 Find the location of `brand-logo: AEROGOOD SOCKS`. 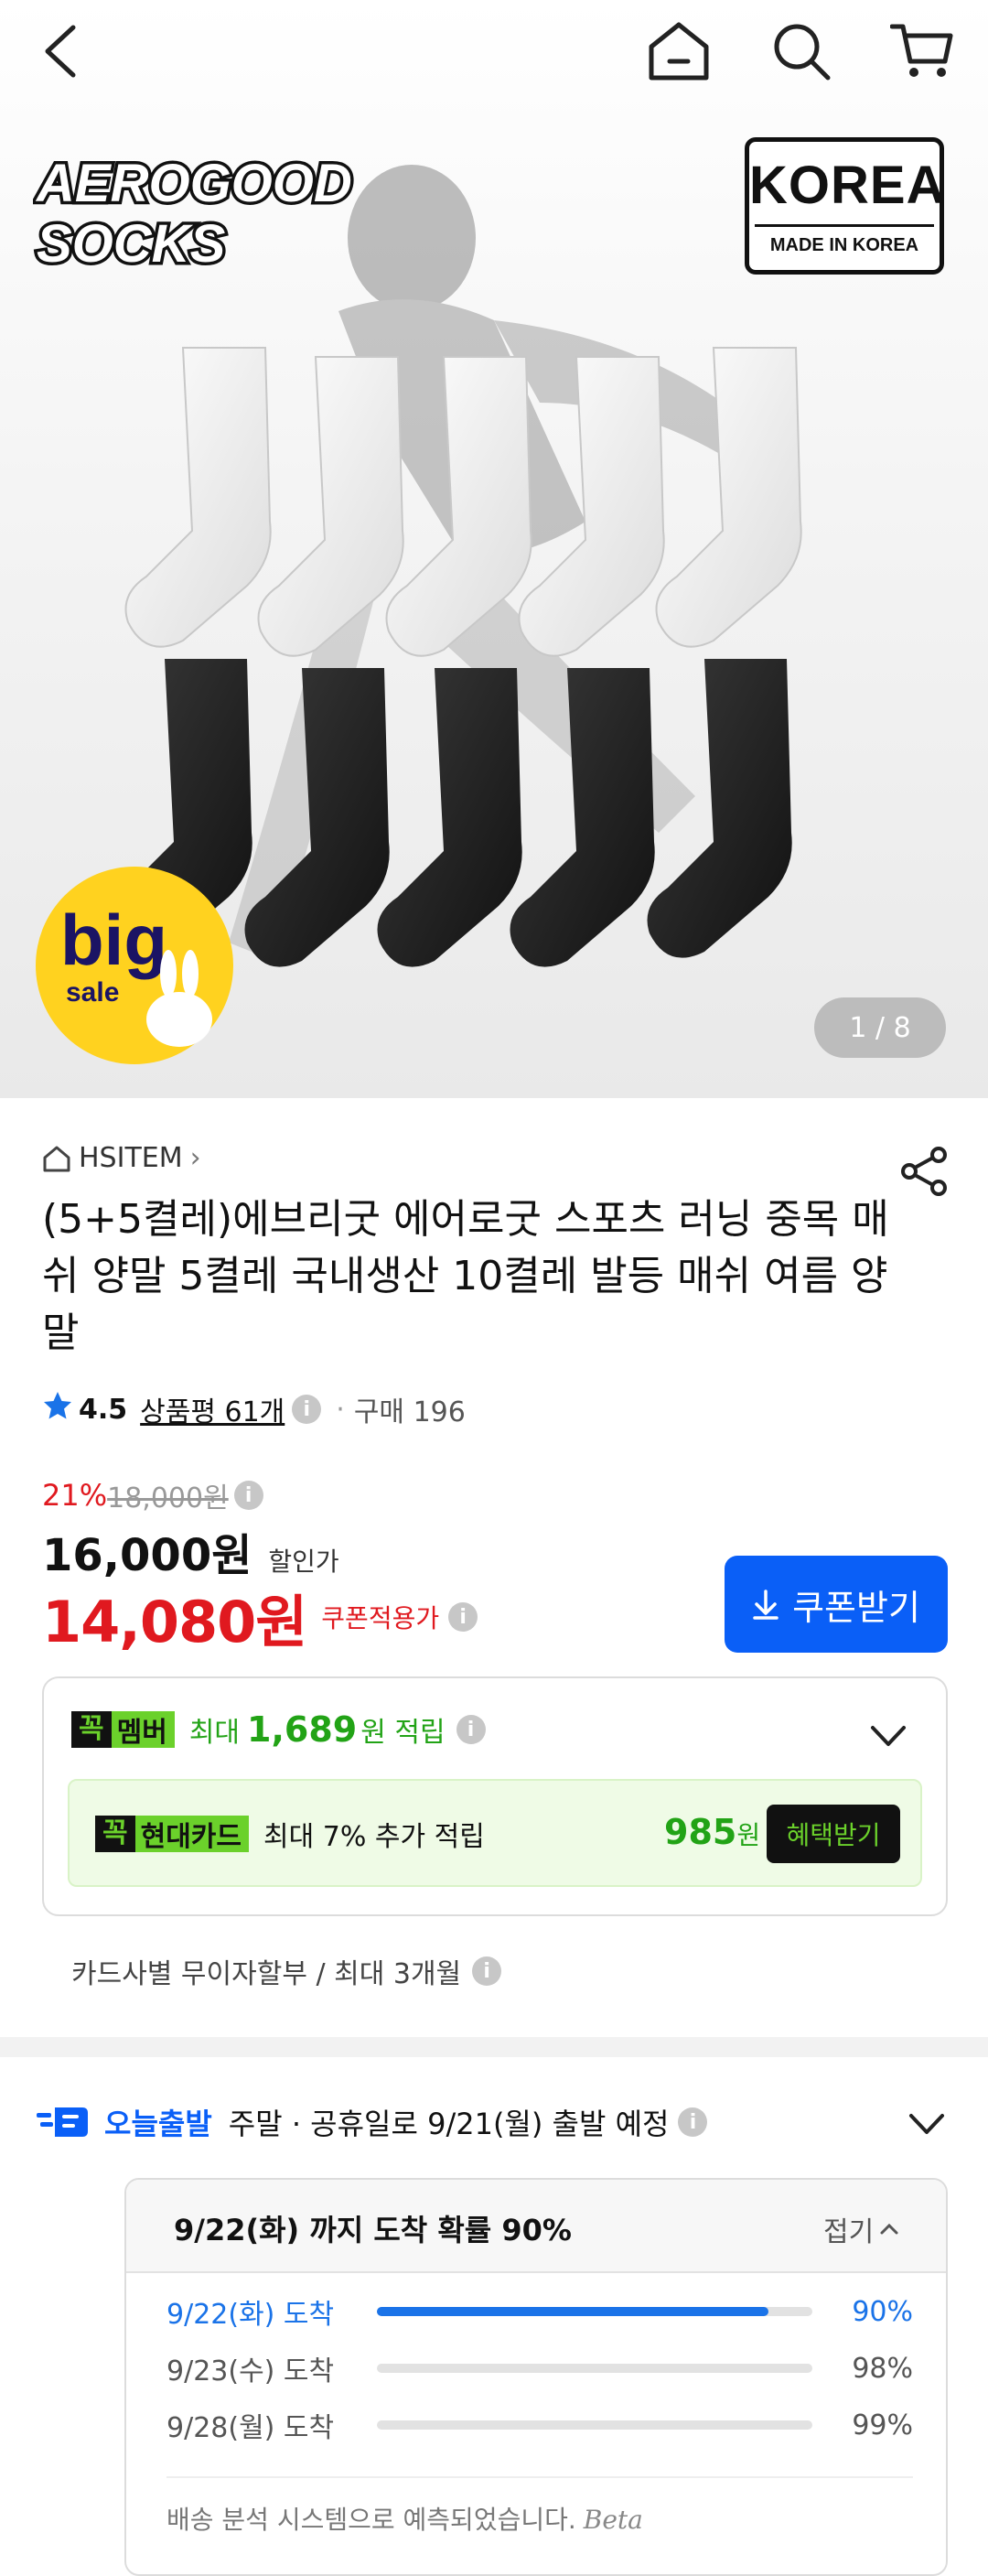

brand-logo: AEROGOOD SOCKS is located at coordinates (194, 213).